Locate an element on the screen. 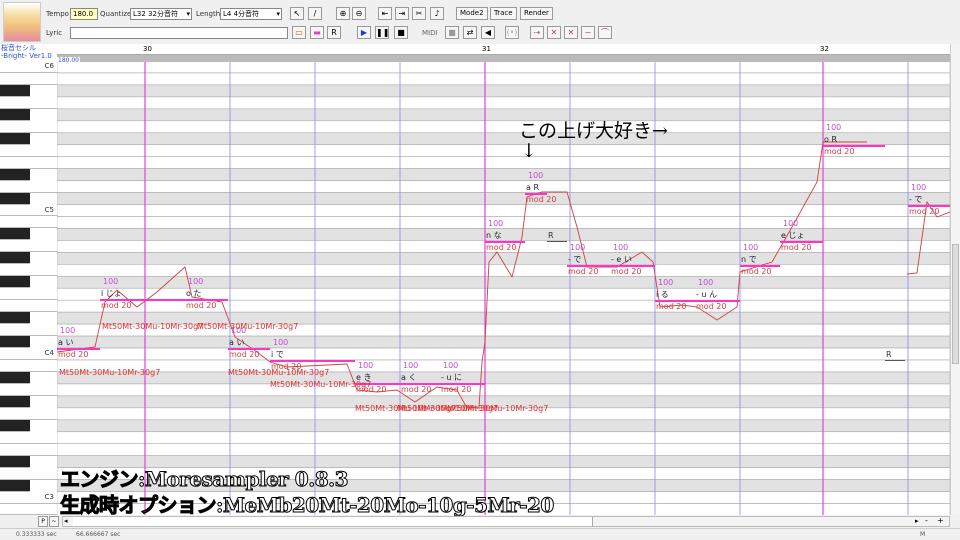 This screenshot has width=960, height=540. render-button: Render is located at coordinates (536, 13).